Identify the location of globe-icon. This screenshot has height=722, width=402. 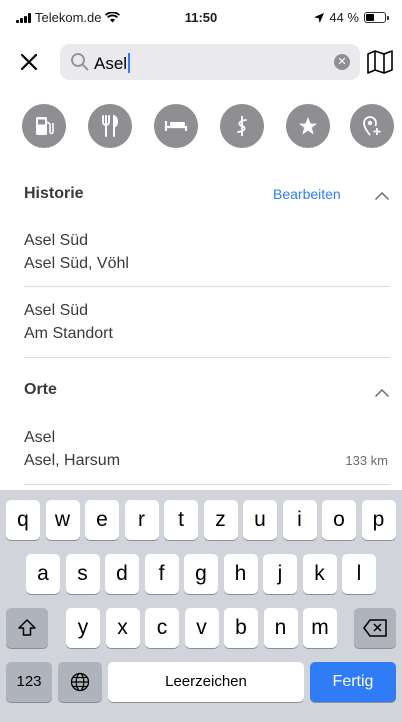
(80, 682).